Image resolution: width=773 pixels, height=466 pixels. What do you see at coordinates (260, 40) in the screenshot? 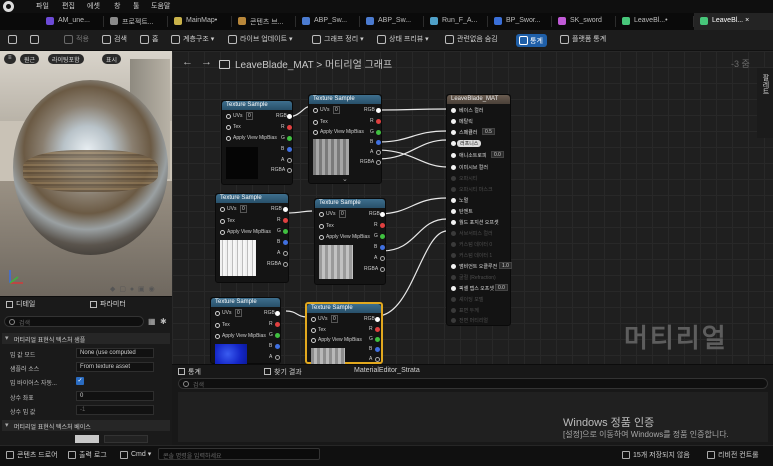
I see `live-update-button: 라이브 업데이트 ▾` at bounding box center [260, 40].